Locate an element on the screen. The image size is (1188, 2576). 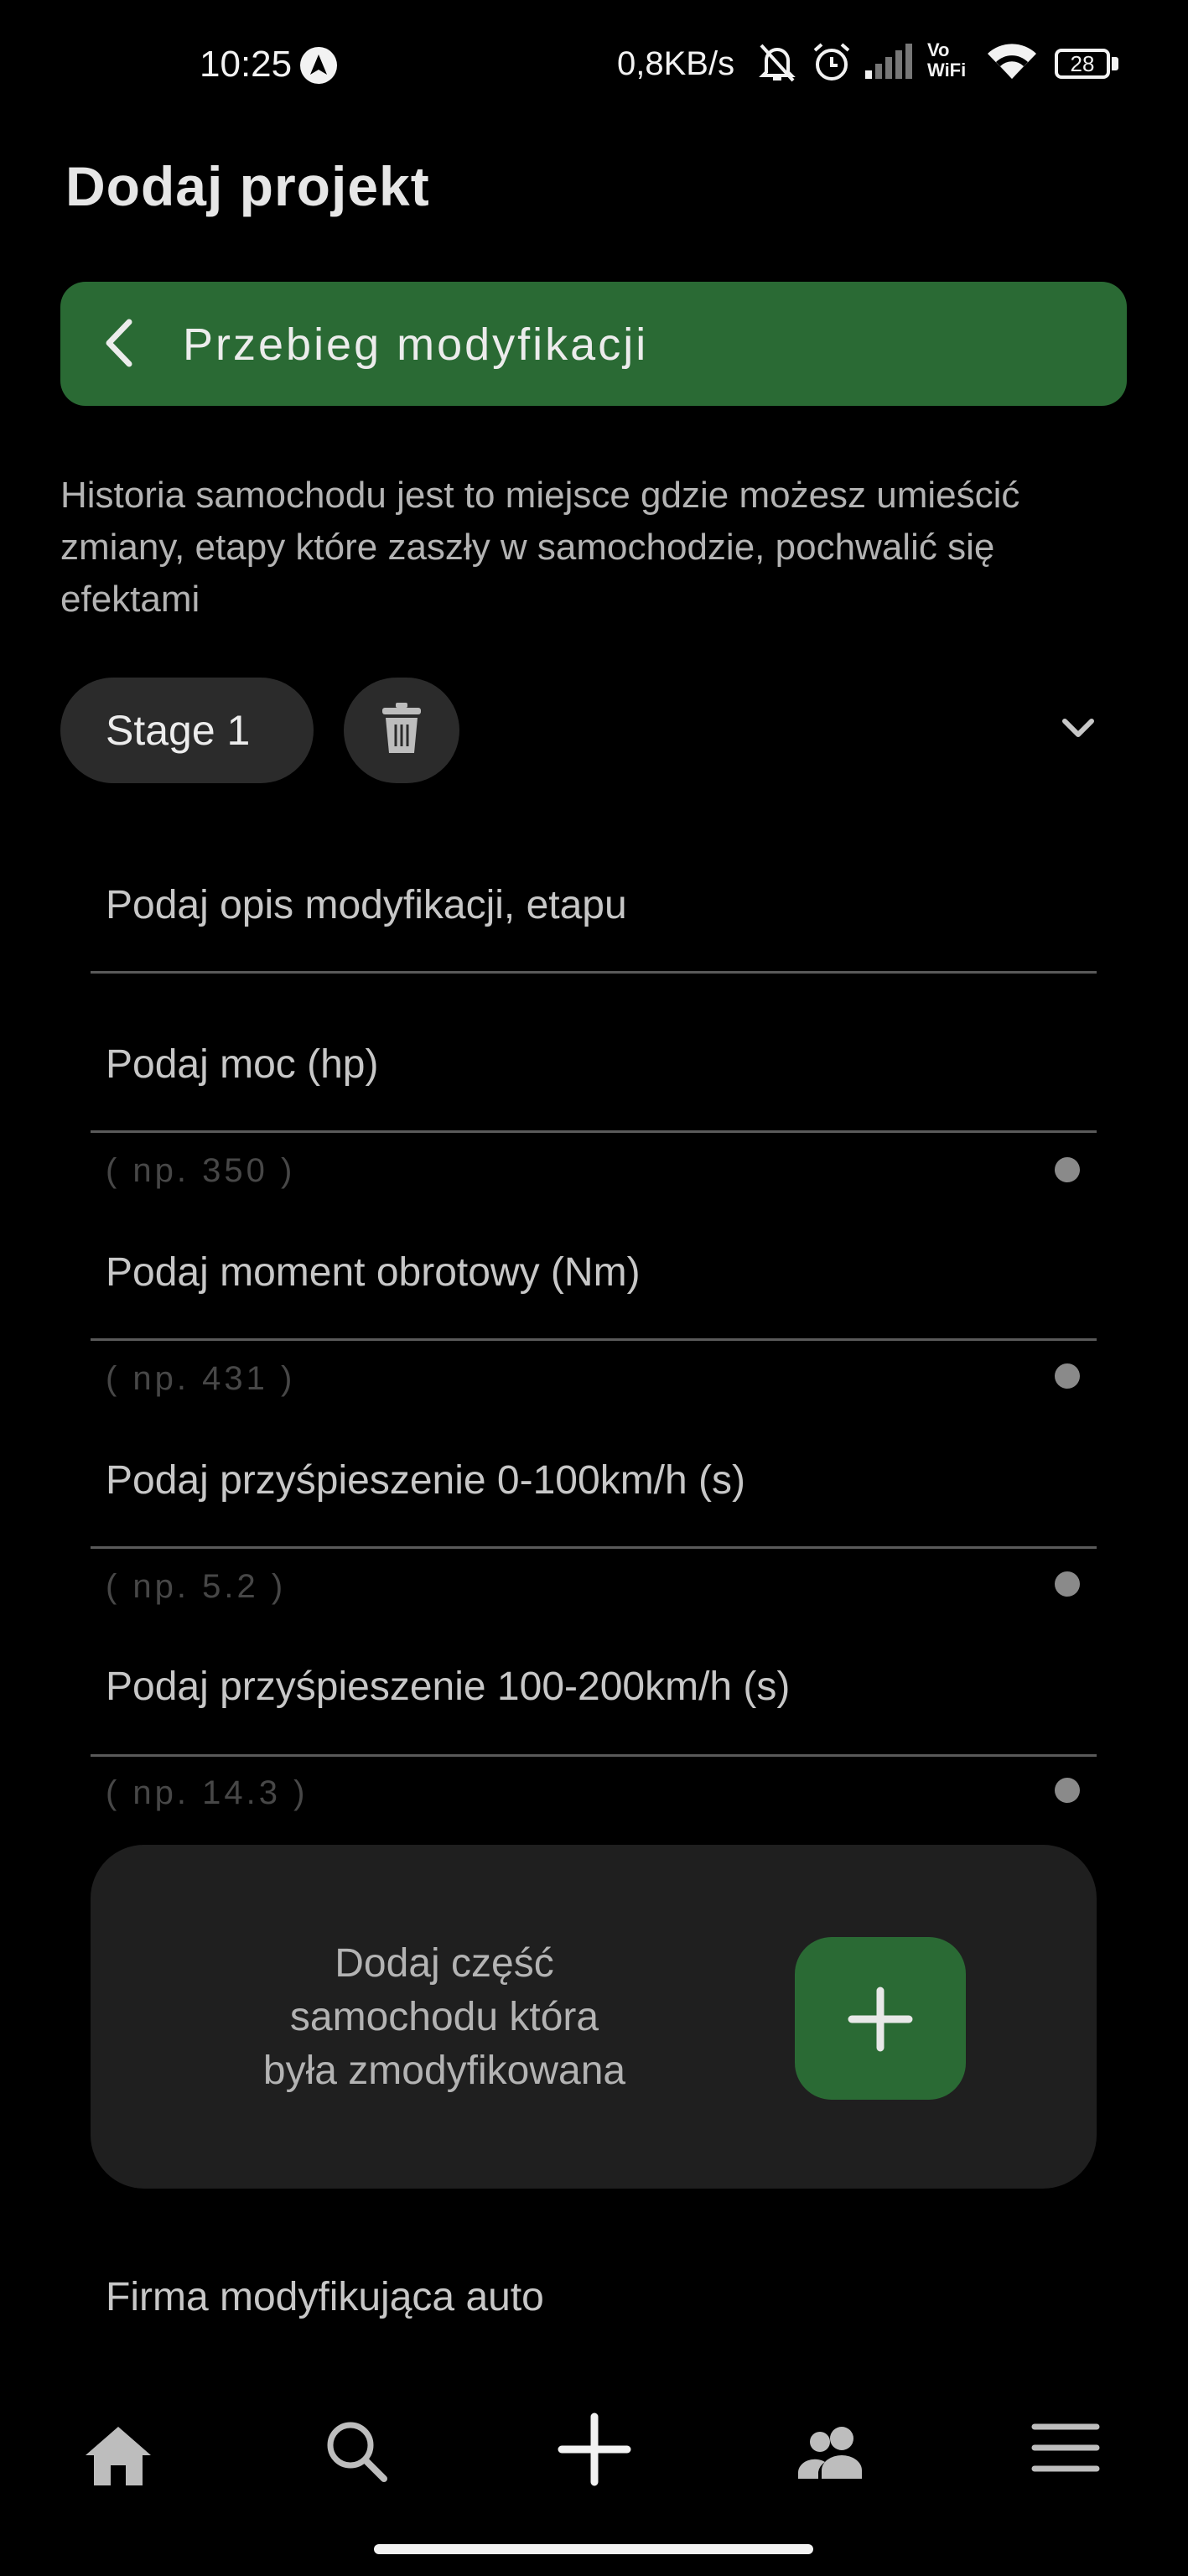
modification-description-input: Podaj opis modyfikacji, etapu is located at coordinates (366, 905).